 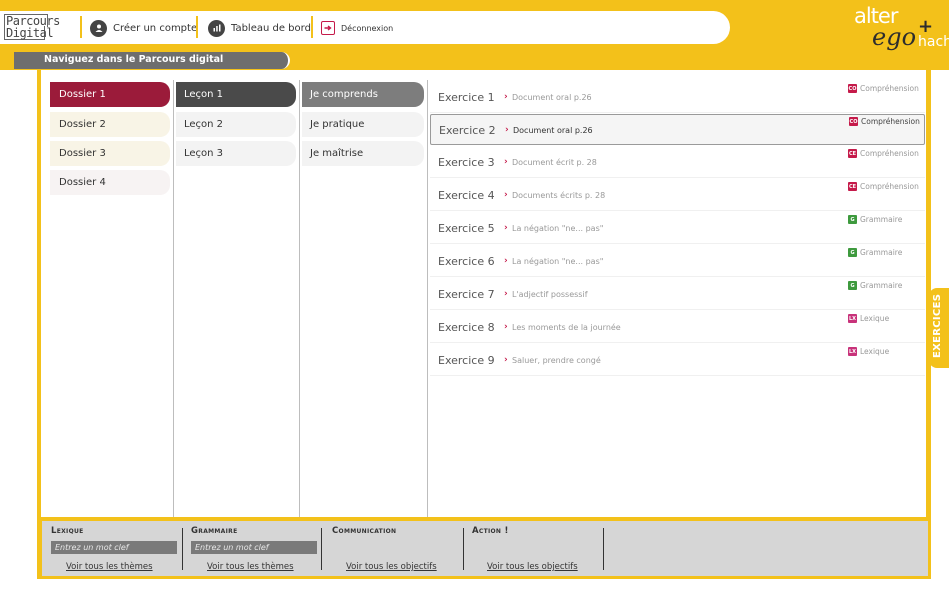 I want to click on grammaire-search-input, so click(x=254, y=547).